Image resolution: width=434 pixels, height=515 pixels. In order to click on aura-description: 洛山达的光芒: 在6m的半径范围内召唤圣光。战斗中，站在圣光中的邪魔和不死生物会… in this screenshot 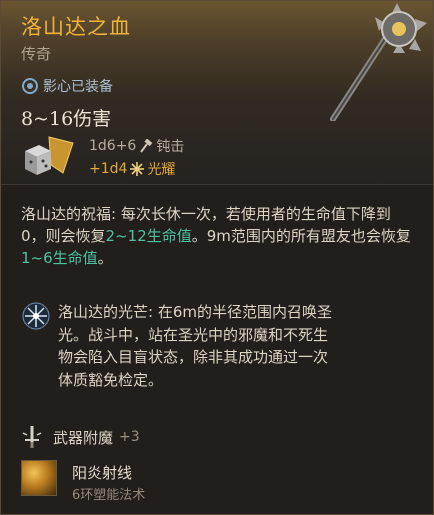, I will do `click(198, 346)`.